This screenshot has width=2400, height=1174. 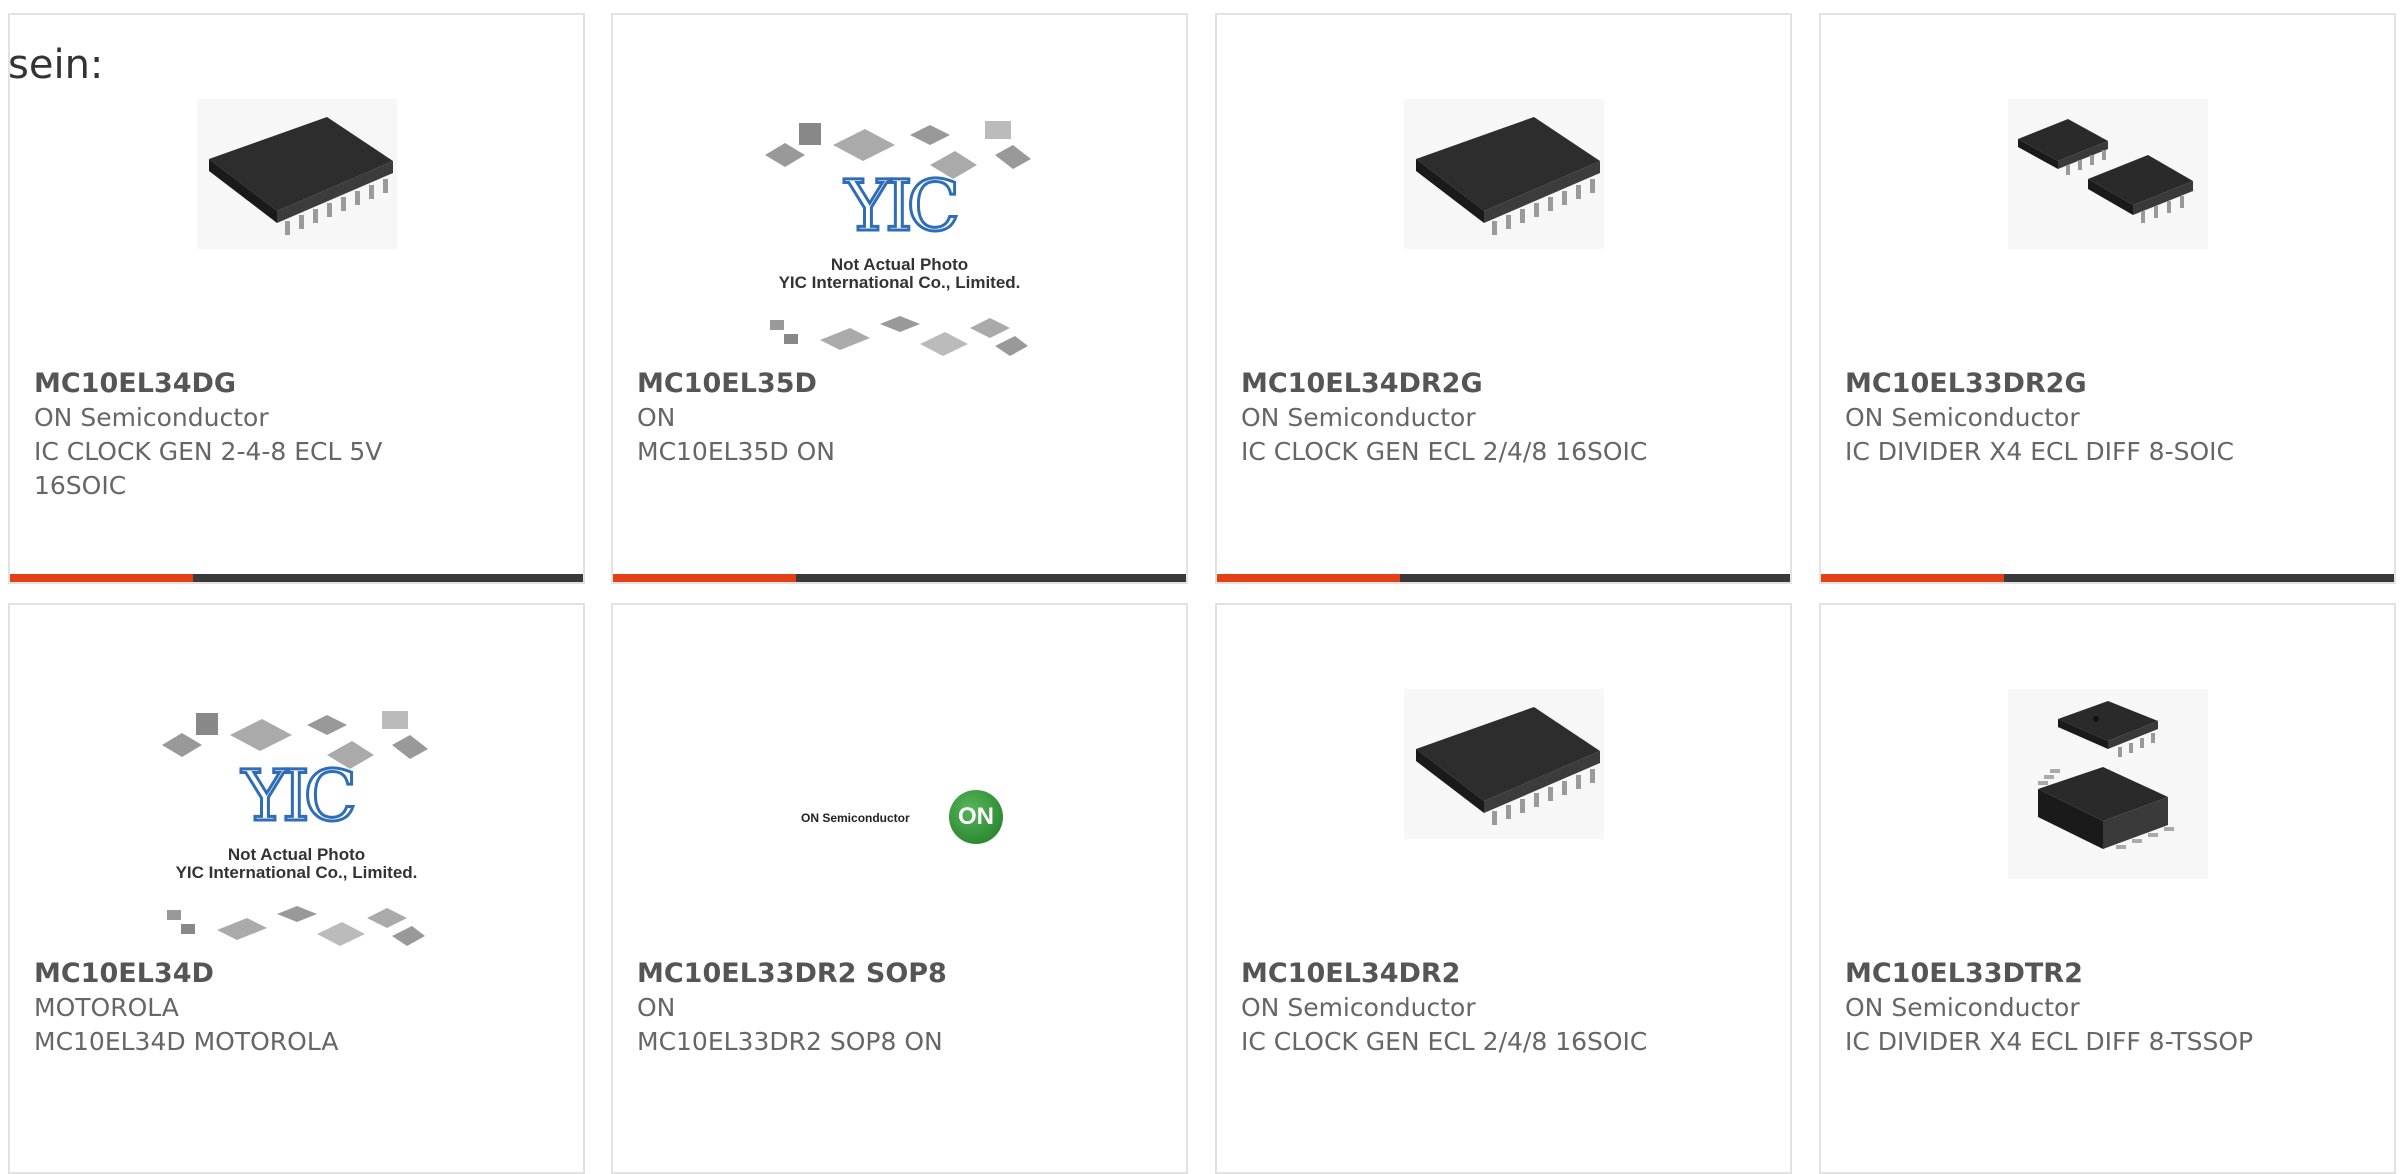 What do you see at coordinates (208, 468) in the screenshot?
I see `description: IC CLOCK GEN 2-4-8 ECL 5V 16SOIC` at bounding box center [208, 468].